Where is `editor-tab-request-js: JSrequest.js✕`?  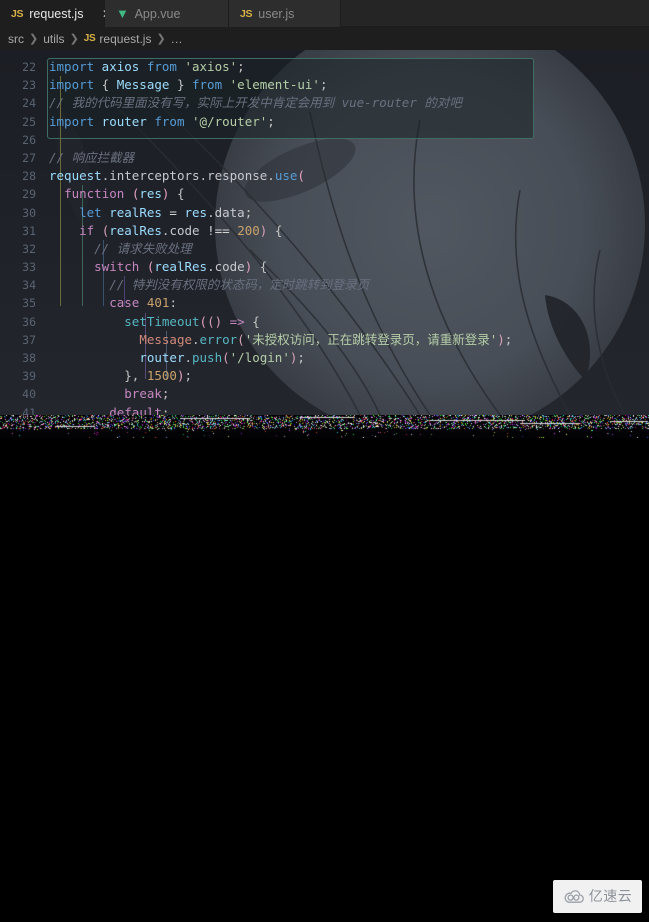 editor-tab-request-js: JSrequest.js✕ is located at coordinates (56, 13).